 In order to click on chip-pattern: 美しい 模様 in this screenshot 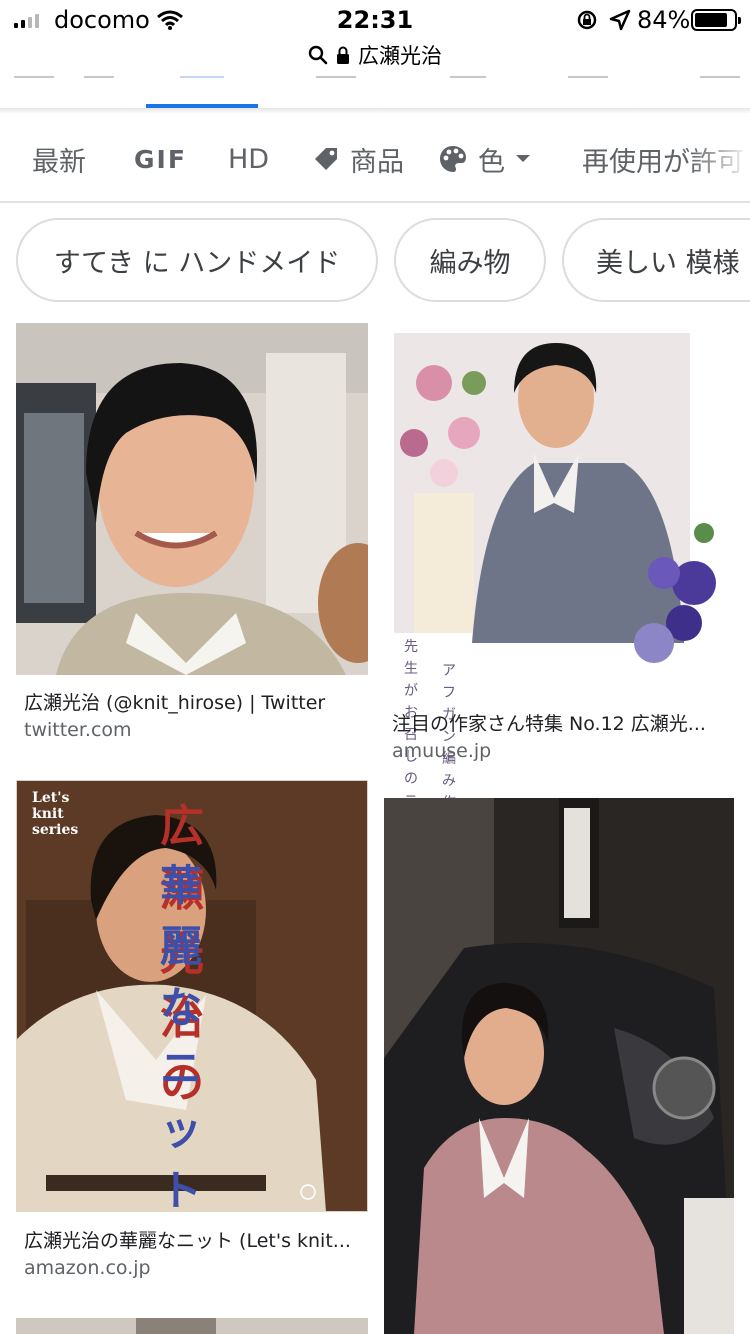, I will do `click(656, 260)`.